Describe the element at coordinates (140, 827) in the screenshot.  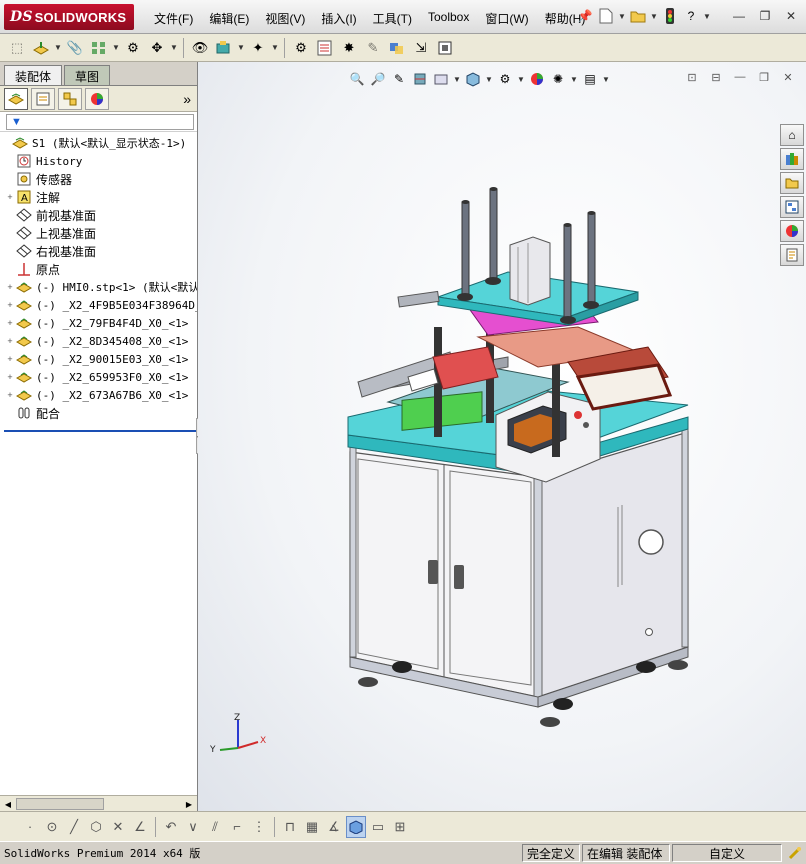
I see `extend-icon: ∠` at that location.